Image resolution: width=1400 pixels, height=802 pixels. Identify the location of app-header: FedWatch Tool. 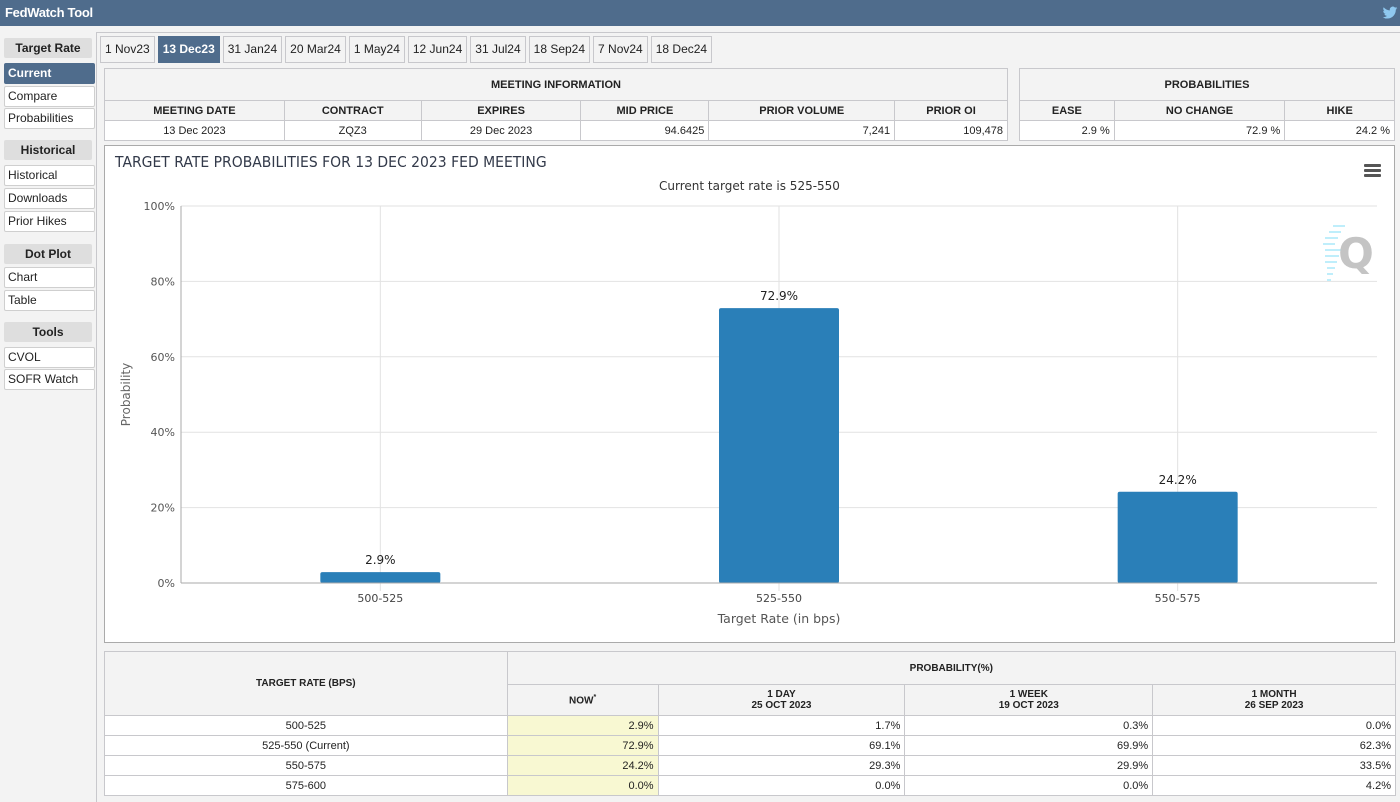
(700, 13).